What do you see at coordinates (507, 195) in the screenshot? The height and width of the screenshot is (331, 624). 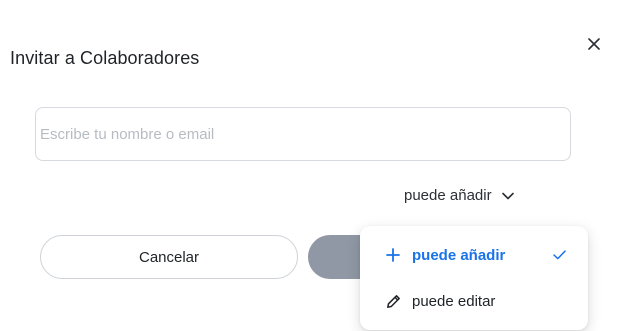 I see `chevron-down-icon` at bounding box center [507, 195].